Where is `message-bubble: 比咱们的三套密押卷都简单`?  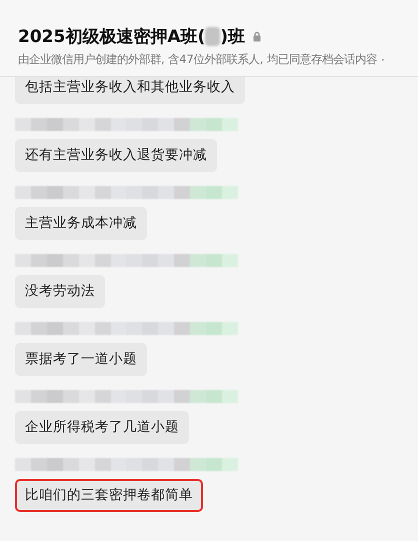
message-bubble: 比咱们的三套密押卷都简单 is located at coordinates (109, 495).